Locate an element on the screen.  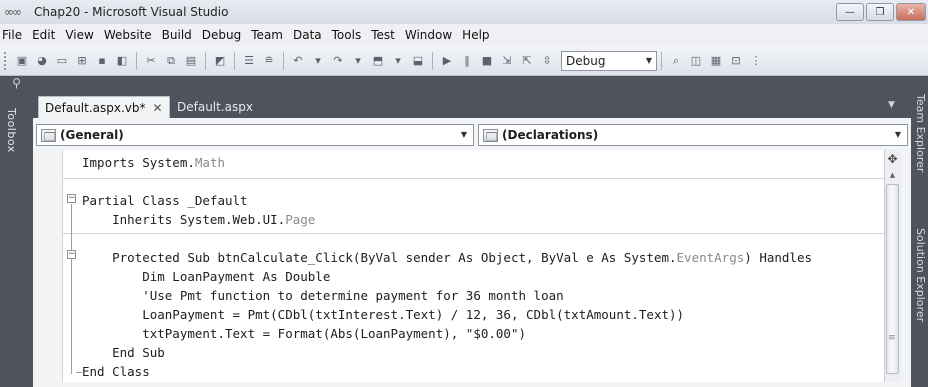
menu-window: Window is located at coordinates (428, 35).